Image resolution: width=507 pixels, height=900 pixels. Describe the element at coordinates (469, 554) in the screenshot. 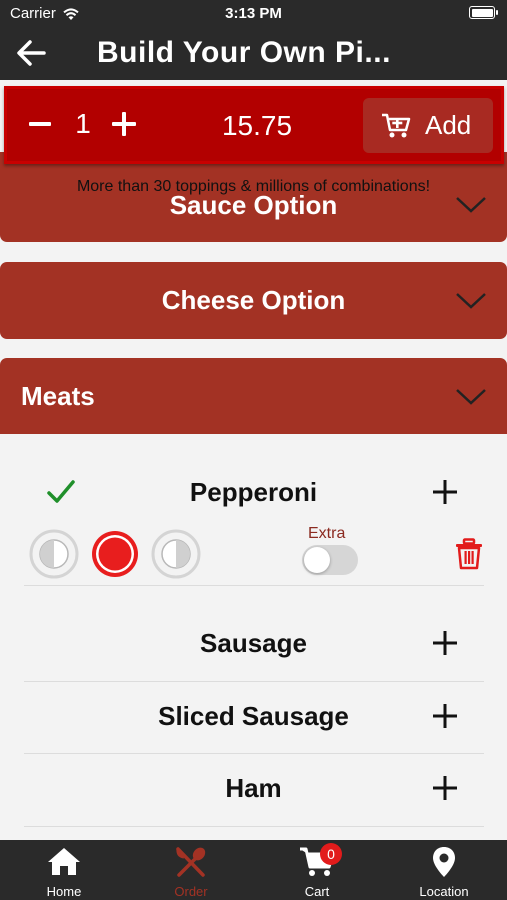

I see `trash-icon` at that location.